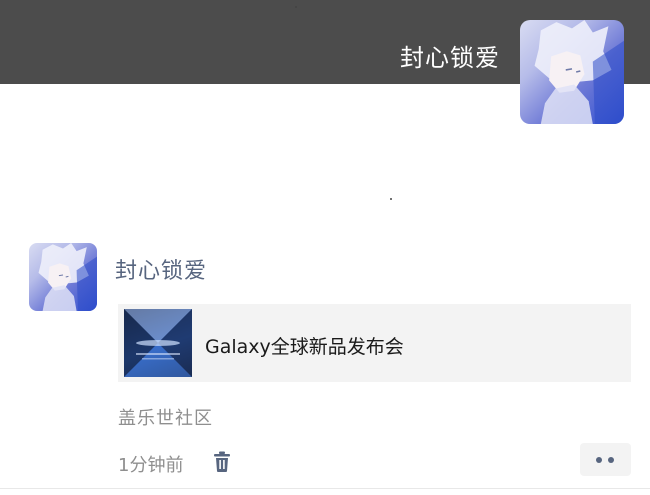 The width and height of the screenshot is (650, 495). I want to click on divider, so click(325, 488).